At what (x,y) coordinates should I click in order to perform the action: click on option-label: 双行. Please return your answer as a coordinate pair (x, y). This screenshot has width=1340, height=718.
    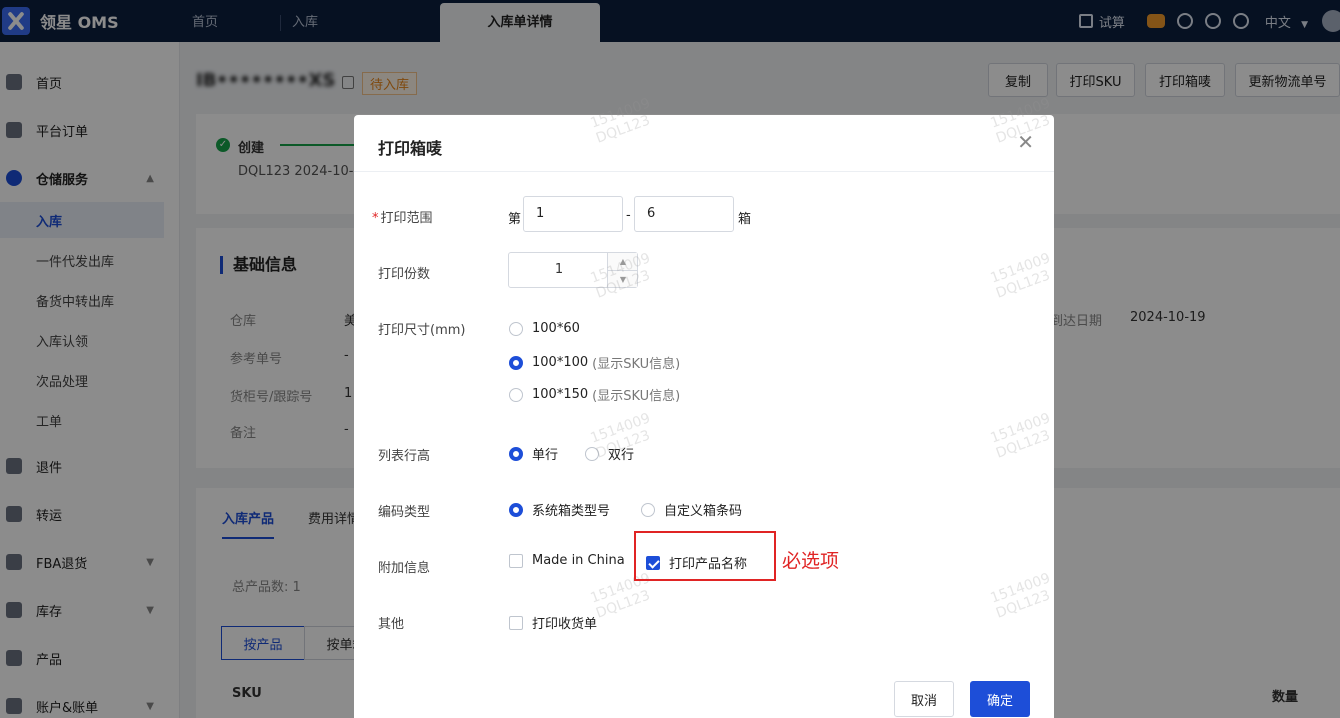
    Looking at the image, I should click on (621, 455).